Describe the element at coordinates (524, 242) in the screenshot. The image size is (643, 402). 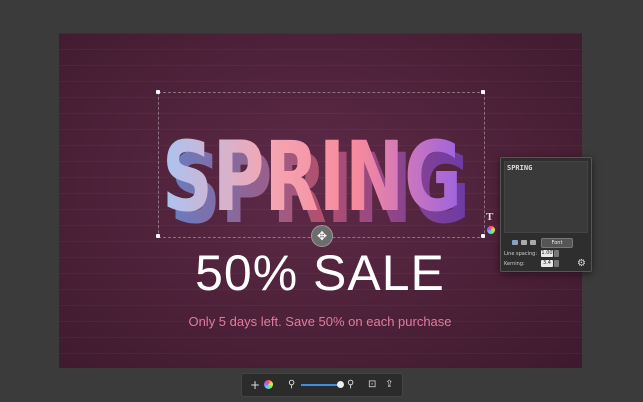
I see `align-icon` at that location.